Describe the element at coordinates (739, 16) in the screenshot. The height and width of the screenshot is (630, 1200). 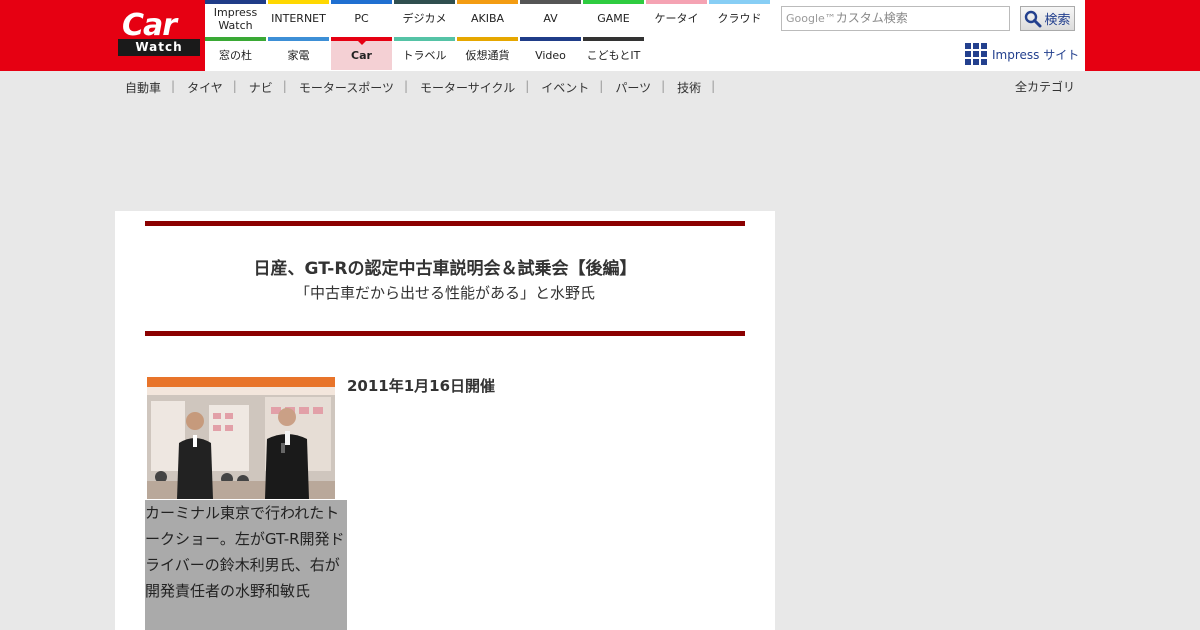
I see `nav-tile-クラウド: クラウド` at that location.